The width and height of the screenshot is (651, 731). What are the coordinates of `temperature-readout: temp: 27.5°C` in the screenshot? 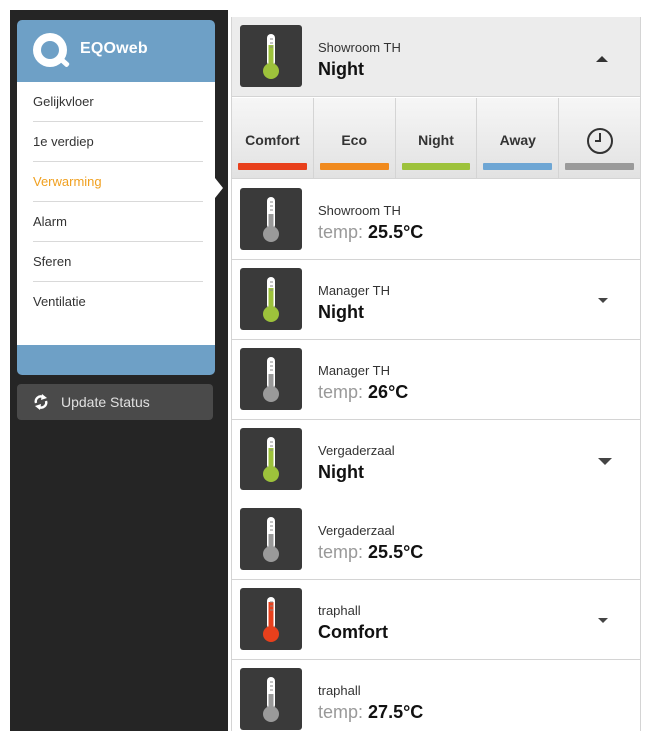 It's located at (370, 712).